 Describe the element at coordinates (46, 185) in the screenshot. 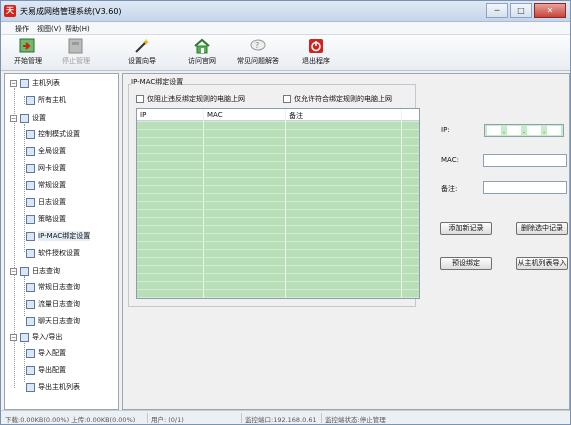

I see `tree-item-general: 常规设置` at that location.